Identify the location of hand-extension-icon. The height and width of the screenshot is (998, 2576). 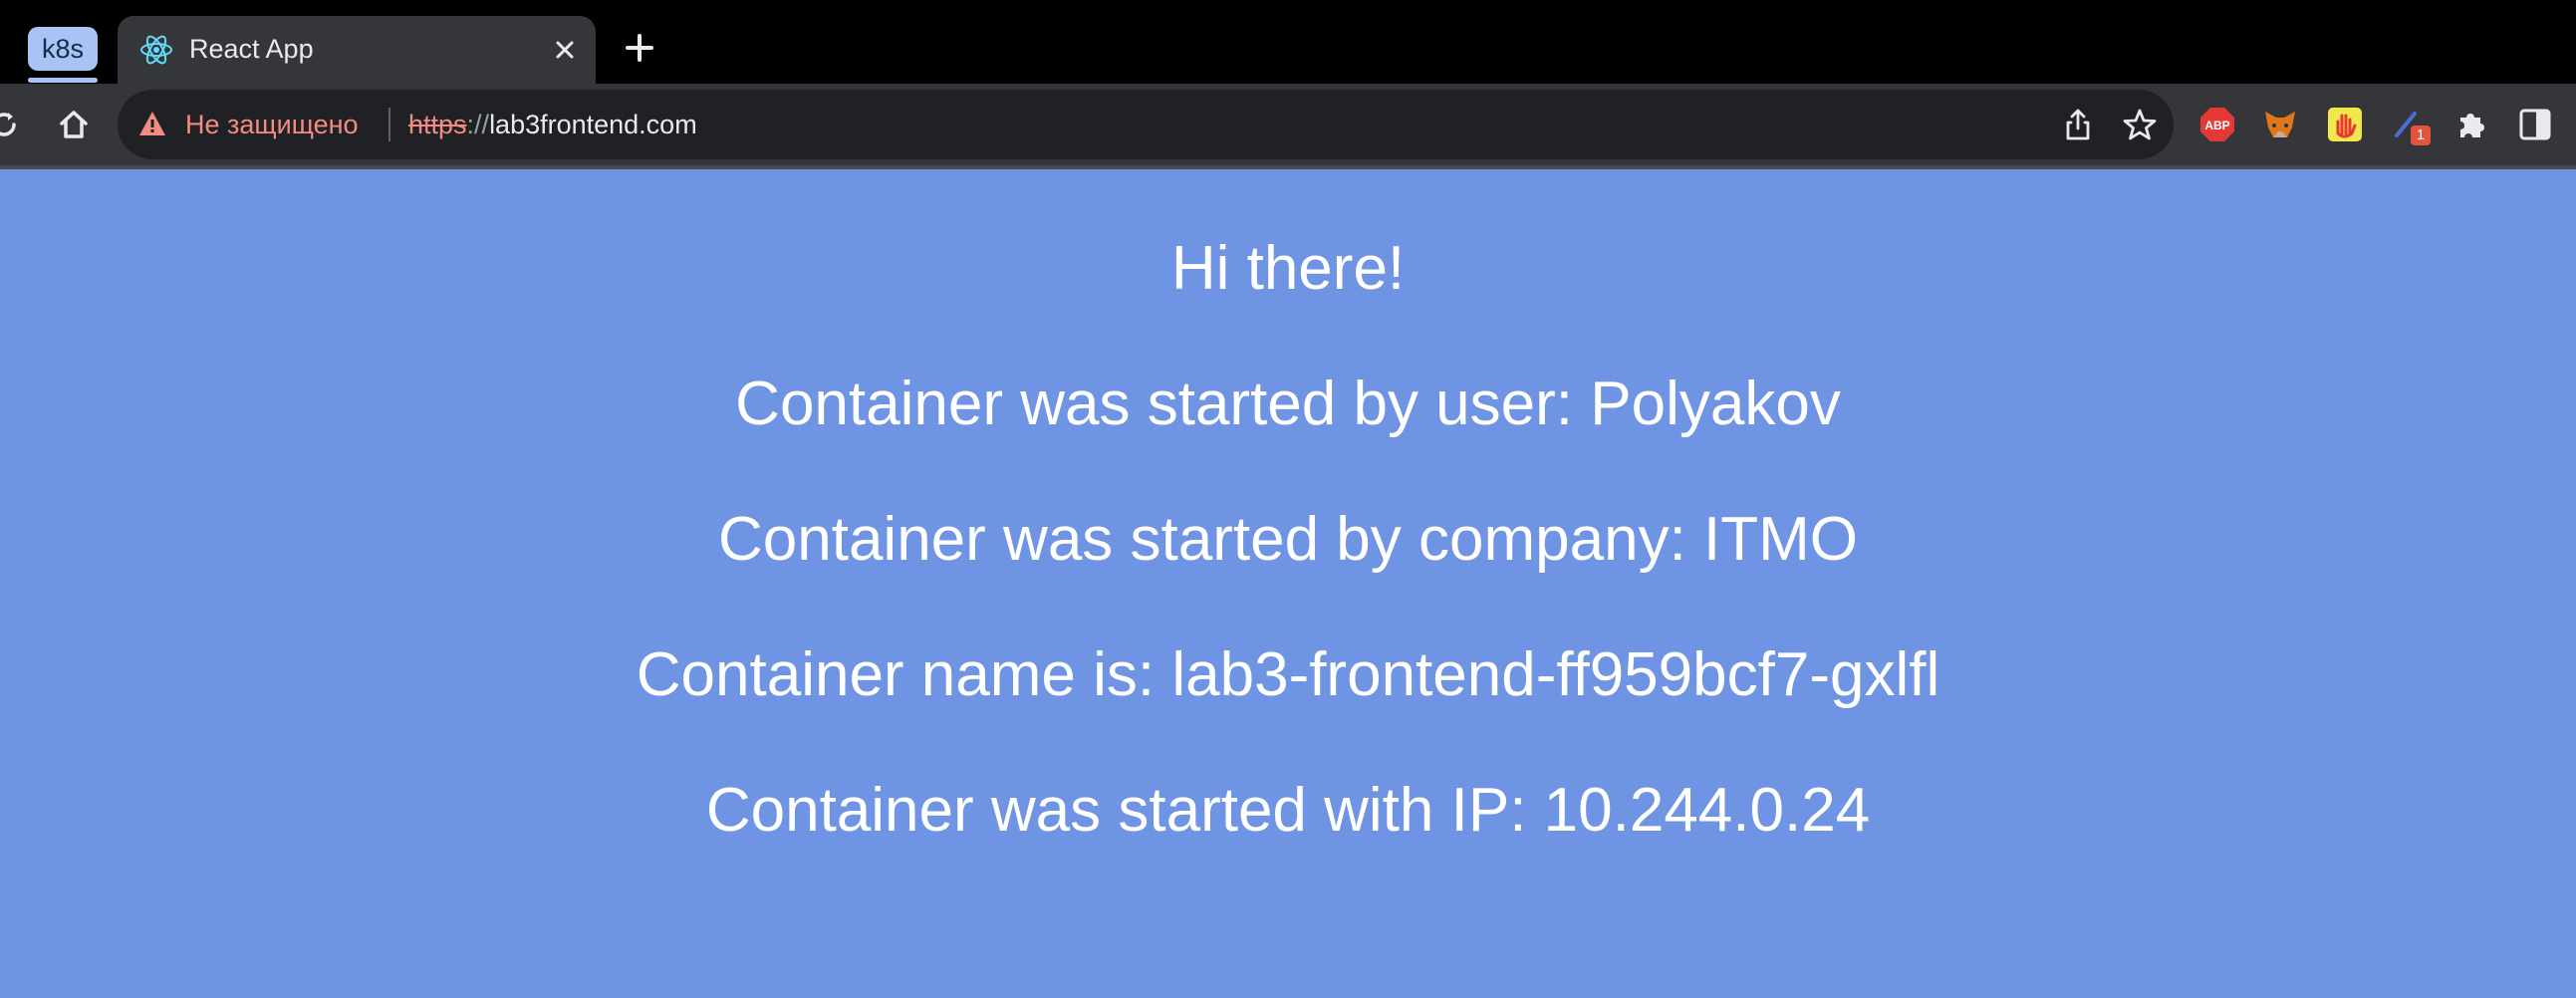
(2345, 124).